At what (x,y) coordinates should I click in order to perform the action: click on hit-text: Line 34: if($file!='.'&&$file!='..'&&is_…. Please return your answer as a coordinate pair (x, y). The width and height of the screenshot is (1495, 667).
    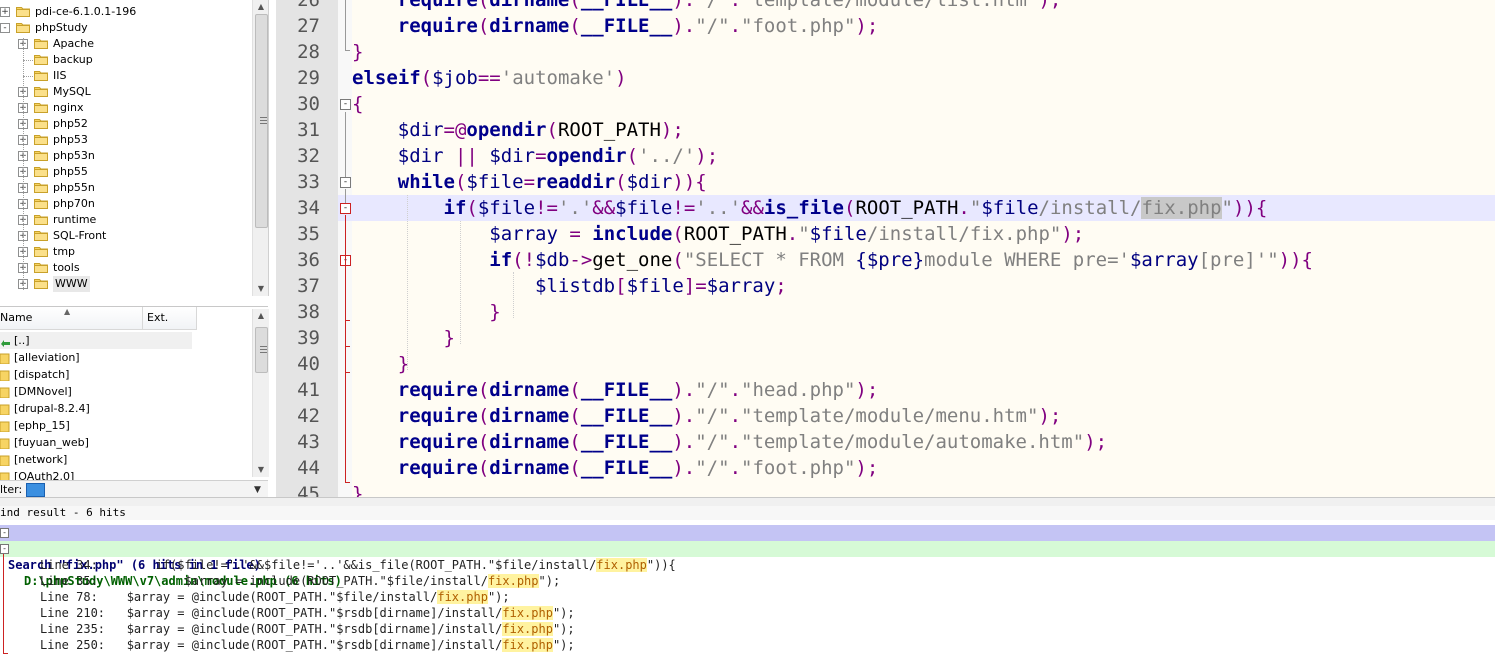
    Looking at the image, I should click on (318, 565).